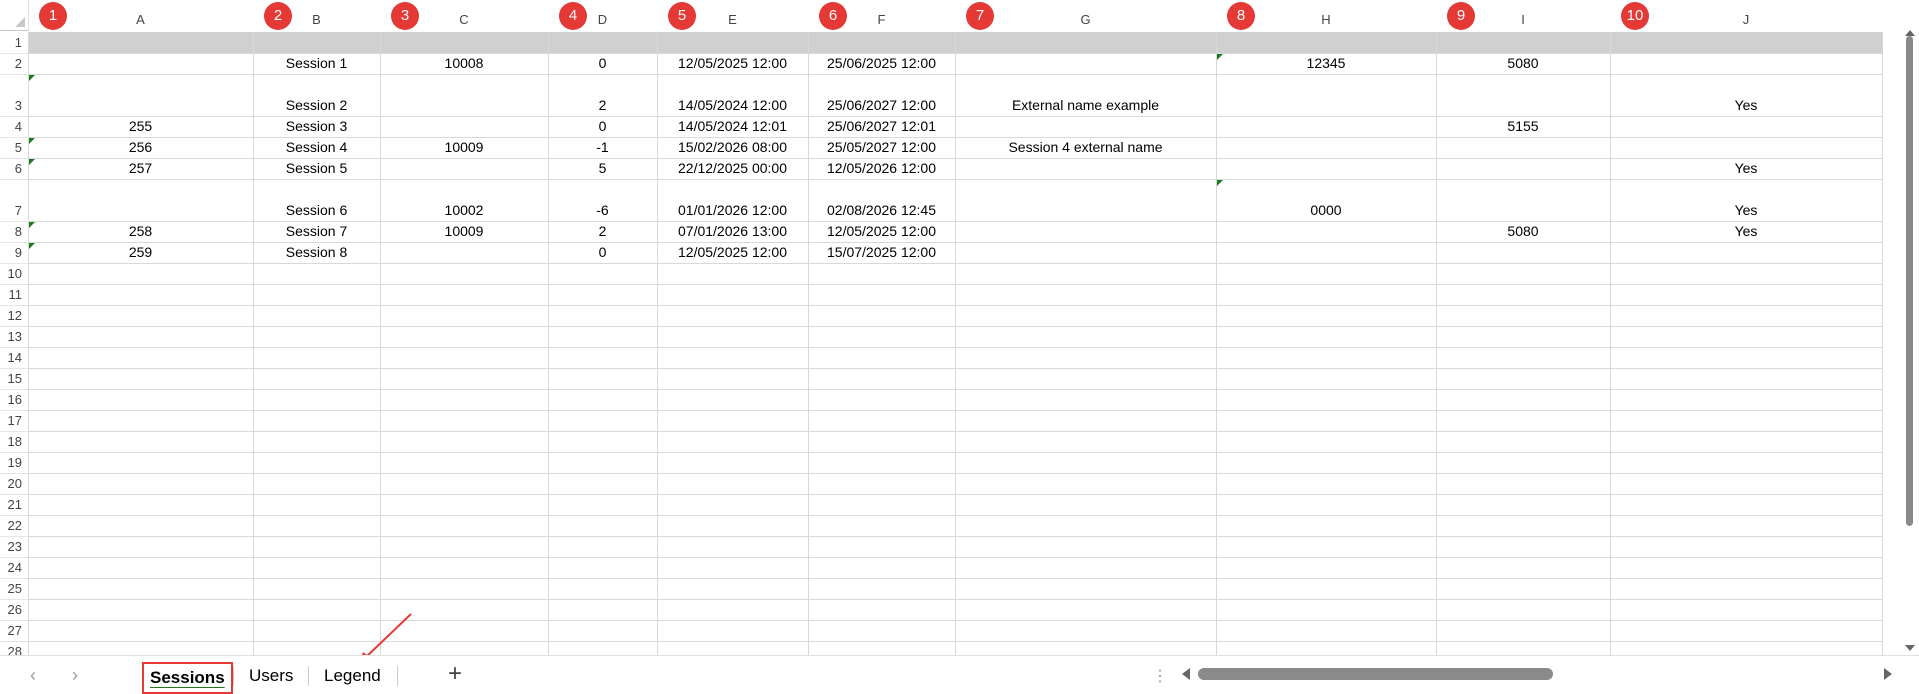  What do you see at coordinates (881, 147) in the screenshot?
I see `table-cell: 25/05/2027 12:00` at bounding box center [881, 147].